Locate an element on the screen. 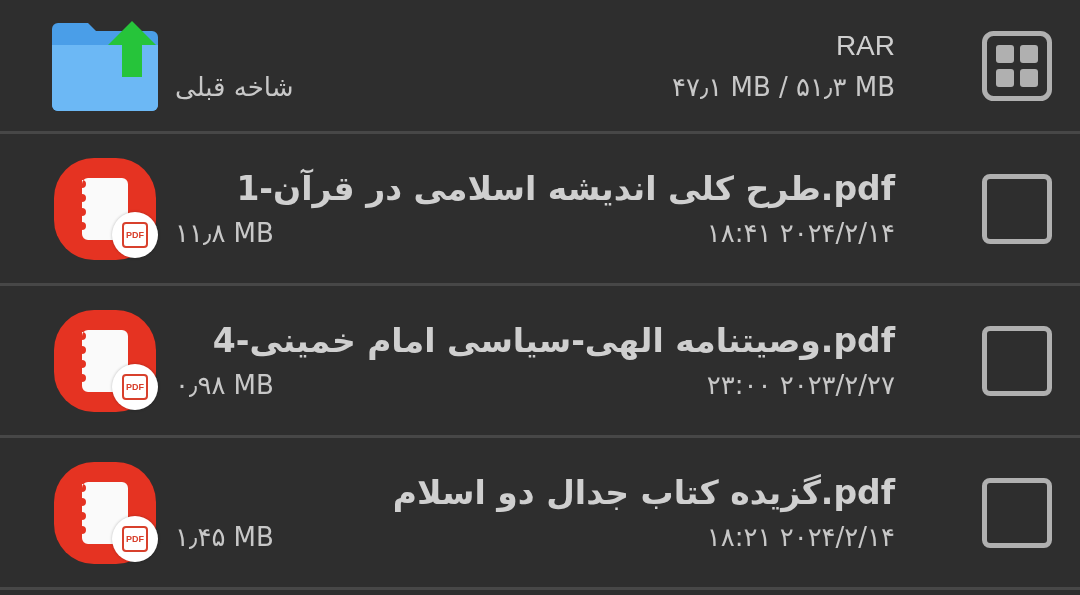  parent-folder-link: شاخه قبلی is located at coordinates (234, 86).